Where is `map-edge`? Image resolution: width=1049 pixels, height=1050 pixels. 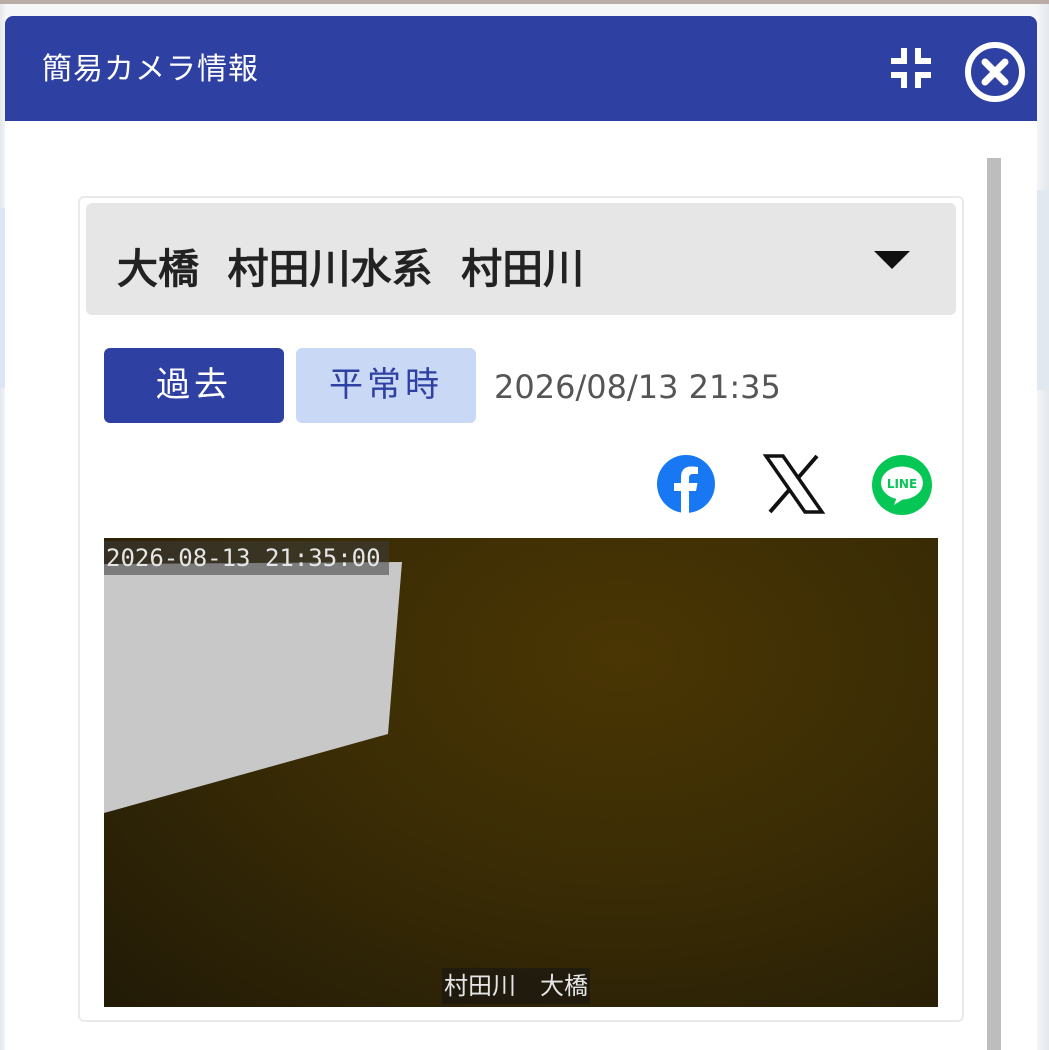
map-edge is located at coordinates (524, 2).